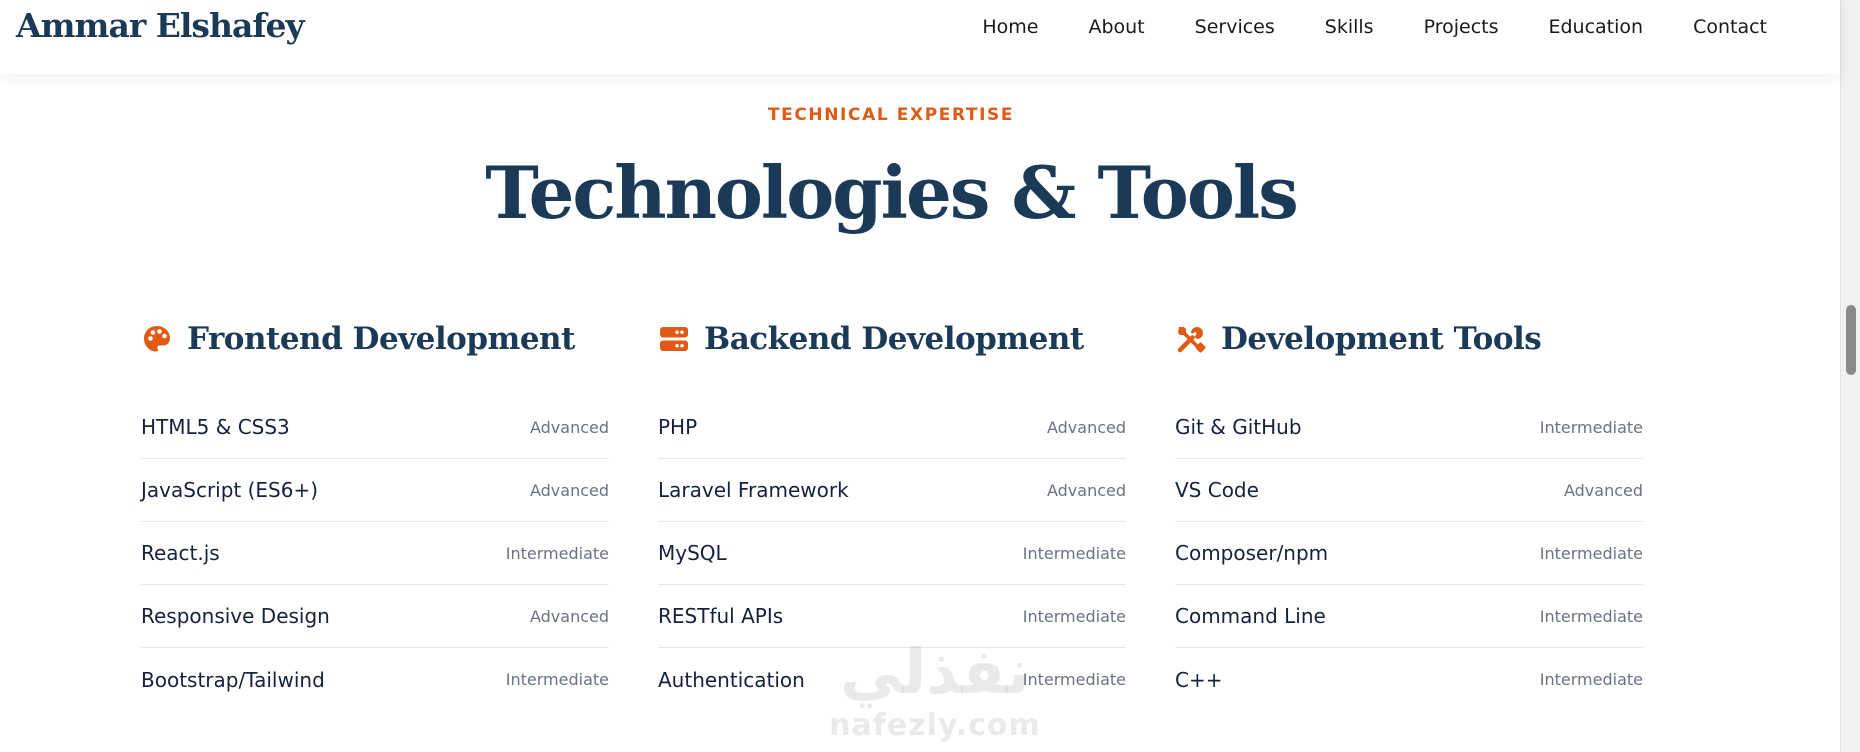  What do you see at coordinates (160, 25) in the screenshot?
I see `site-logo: Ammar Elshafey` at bounding box center [160, 25].